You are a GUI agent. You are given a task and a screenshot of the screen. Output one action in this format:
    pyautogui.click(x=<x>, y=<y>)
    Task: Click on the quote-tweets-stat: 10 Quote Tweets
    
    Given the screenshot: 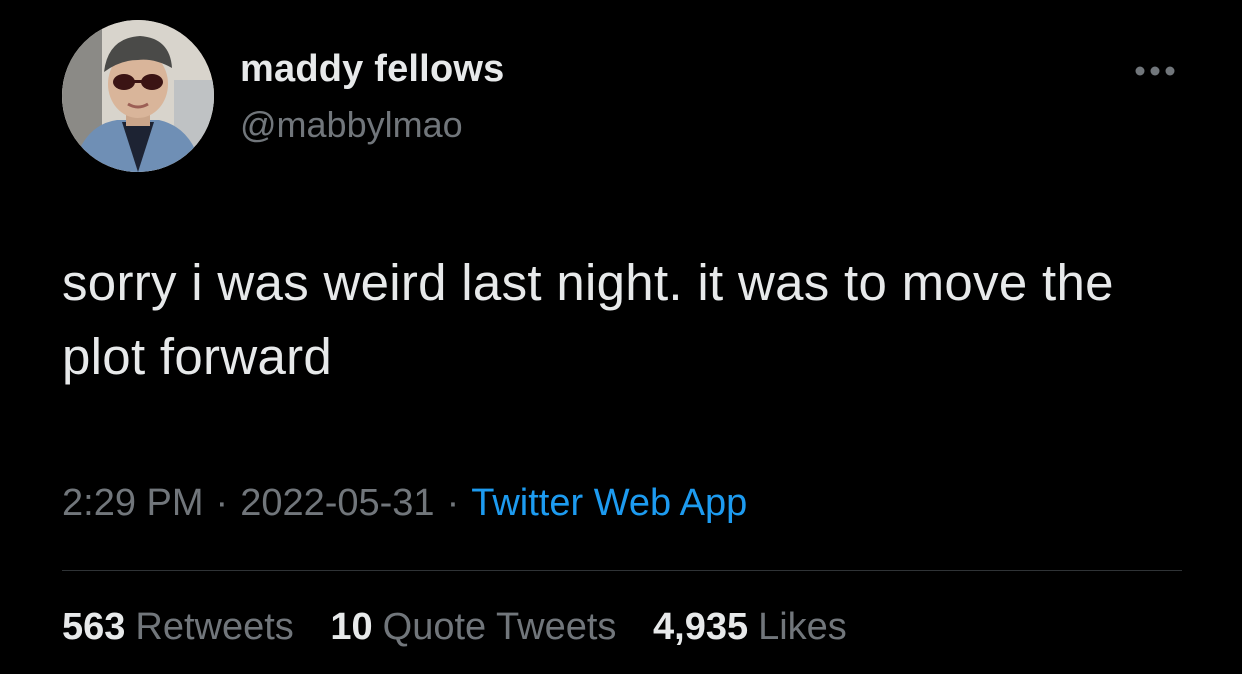 What is the action you would take?
    pyautogui.click(x=473, y=627)
    